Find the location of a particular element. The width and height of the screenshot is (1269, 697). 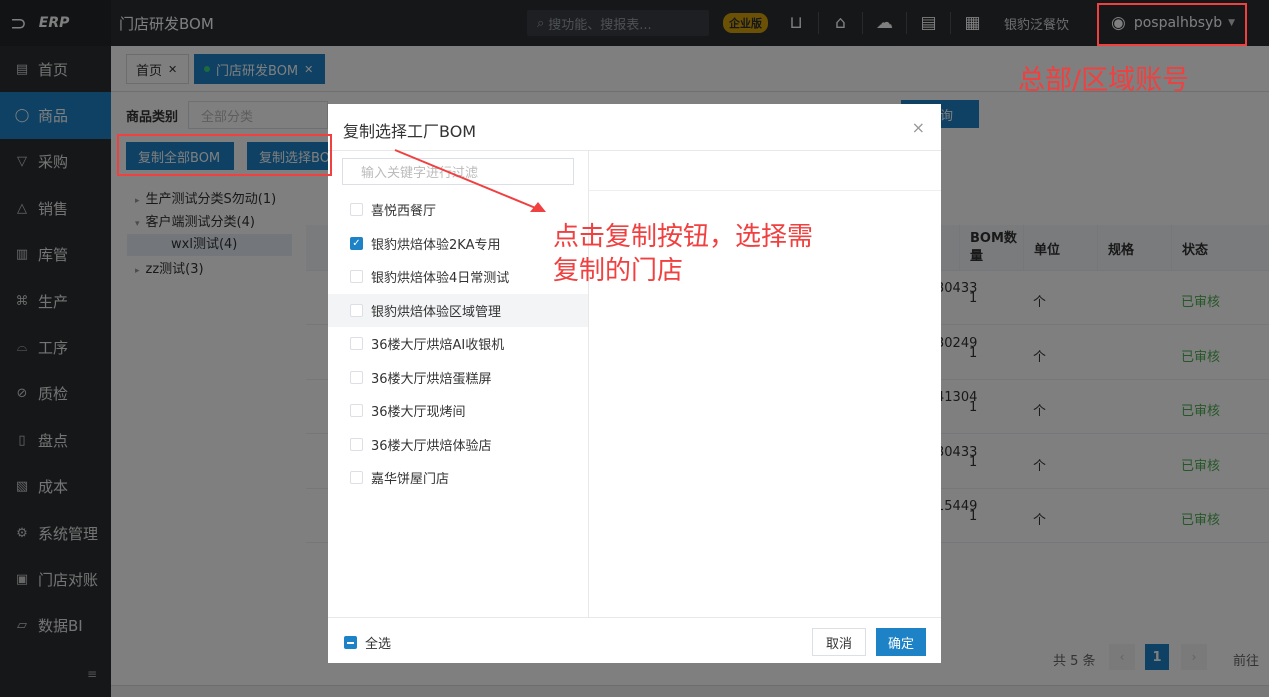

dialog-title: 复制选择工厂BOM is located at coordinates (410, 131).